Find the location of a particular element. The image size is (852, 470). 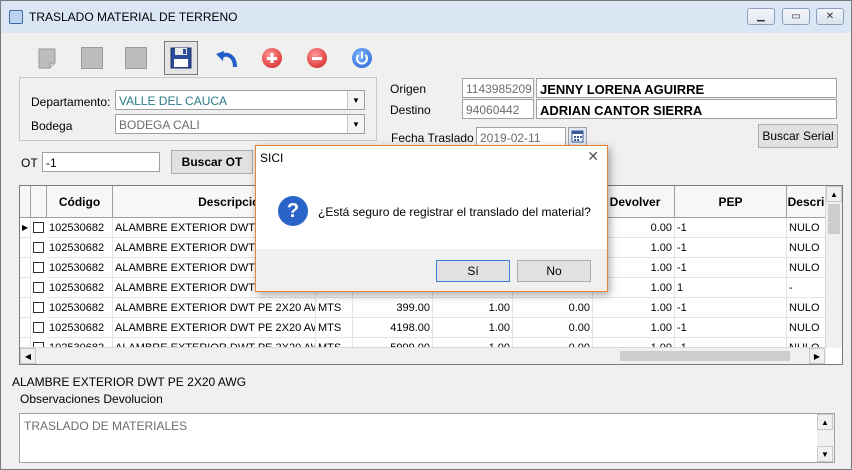

selected-description: ALAMBRE EXTERIOR DWT PE 2X20 AWG is located at coordinates (129, 382).